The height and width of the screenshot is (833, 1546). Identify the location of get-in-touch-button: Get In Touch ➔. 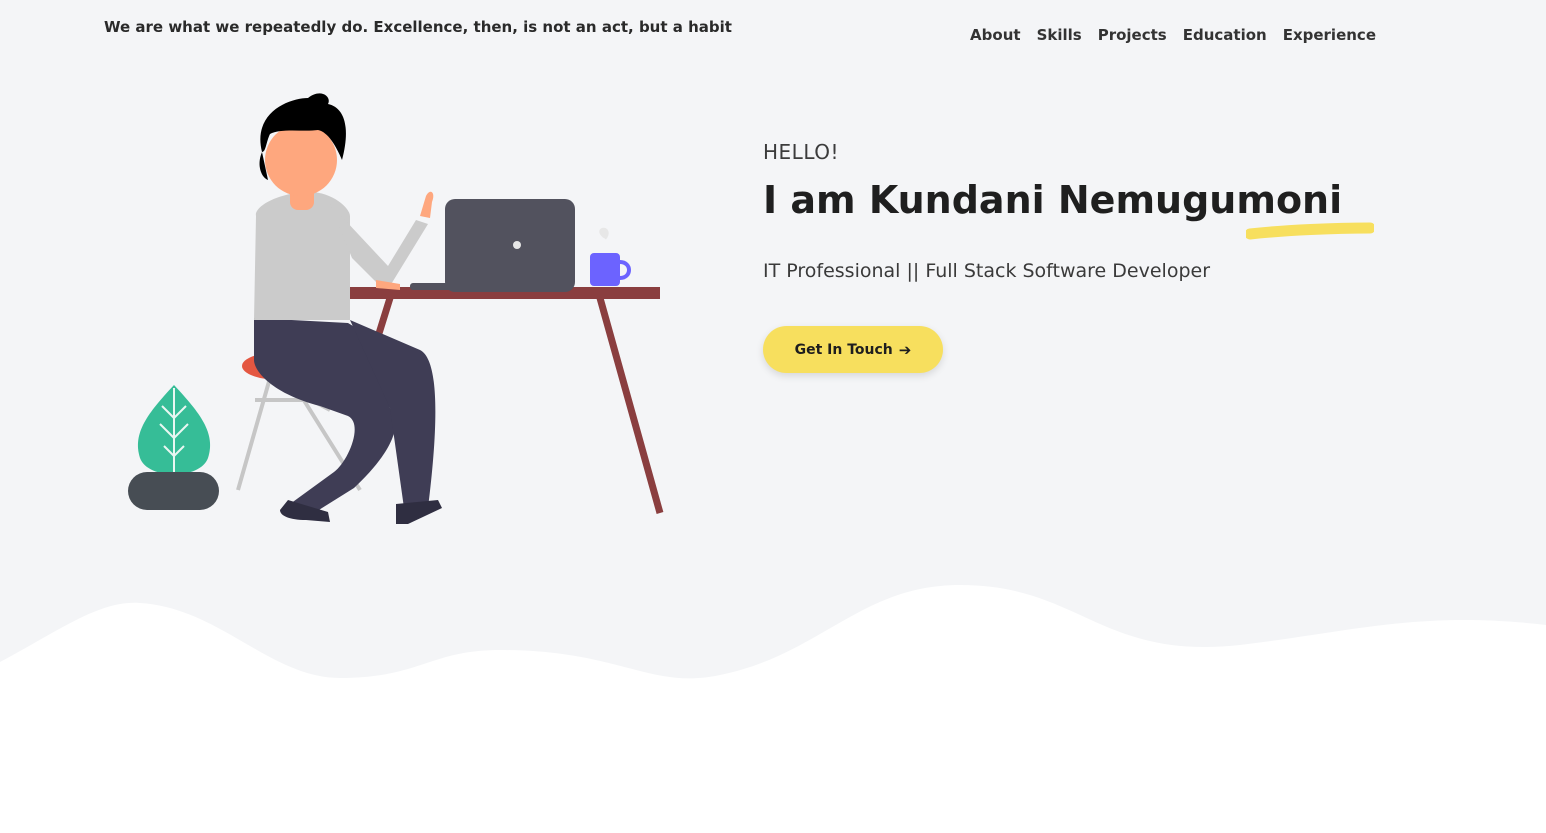
(853, 349).